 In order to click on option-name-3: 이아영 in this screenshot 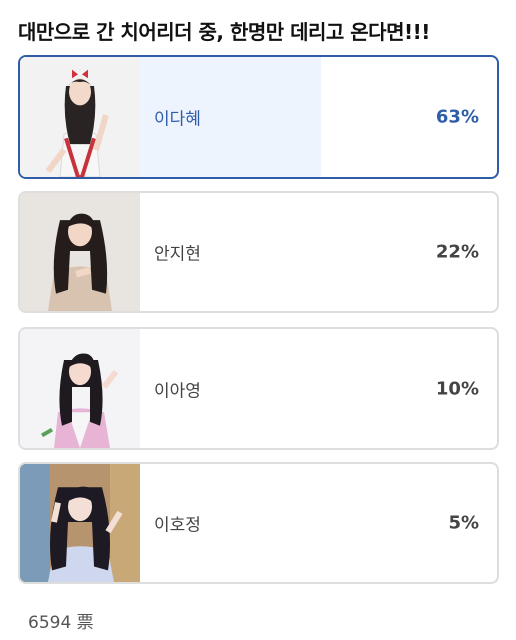, I will do `click(177, 391)`.